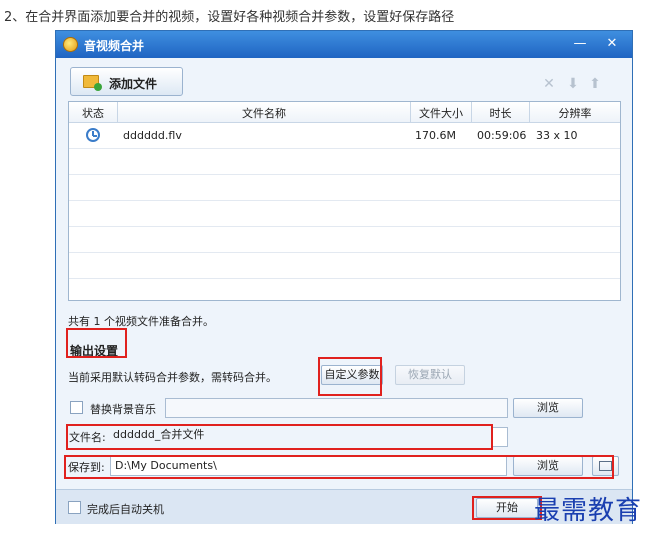 This screenshot has width=657, height=535. Describe the element at coordinates (336, 408) in the screenshot. I see `music-path-input` at that location.